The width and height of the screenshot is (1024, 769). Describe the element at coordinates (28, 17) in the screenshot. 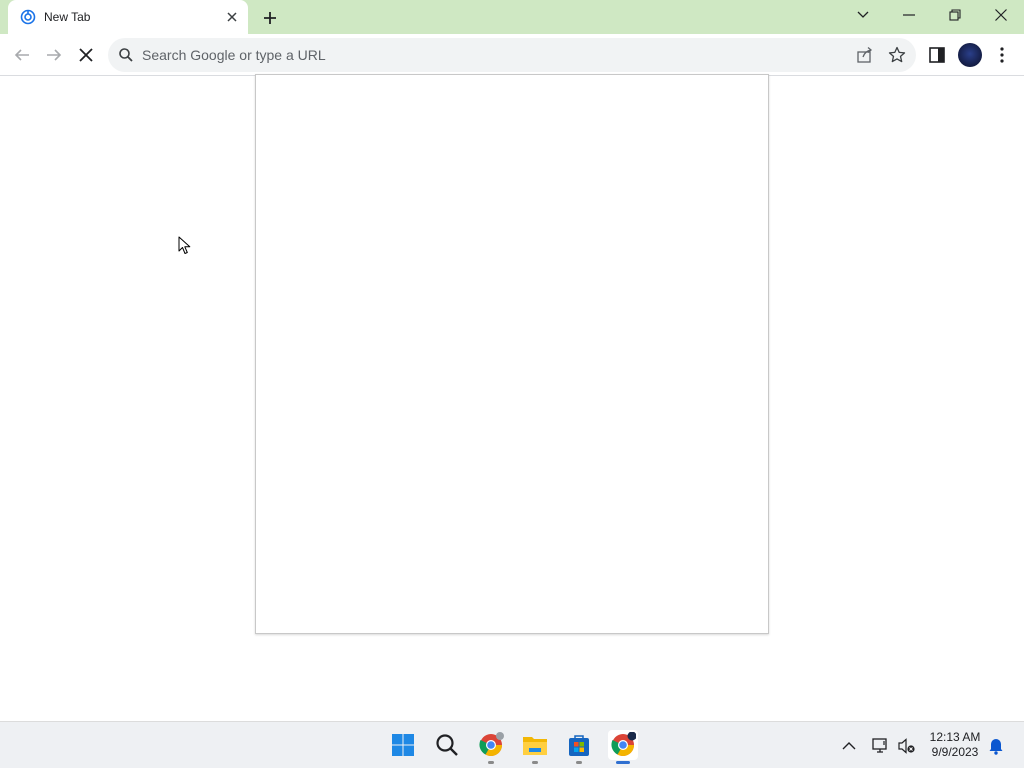

I see `chrome-loading-icon` at that location.